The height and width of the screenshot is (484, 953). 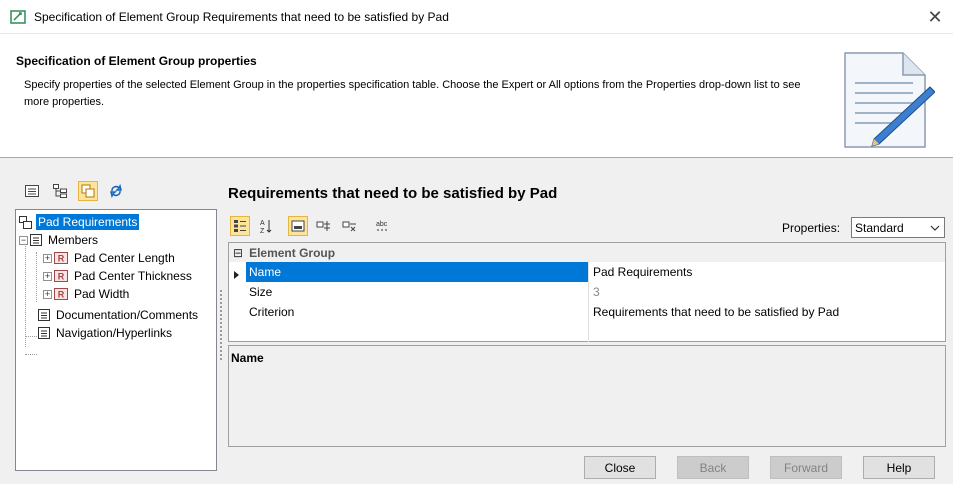 What do you see at coordinates (935, 17) in the screenshot?
I see `close-window-icon: ✕` at bounding box center [935, 17].